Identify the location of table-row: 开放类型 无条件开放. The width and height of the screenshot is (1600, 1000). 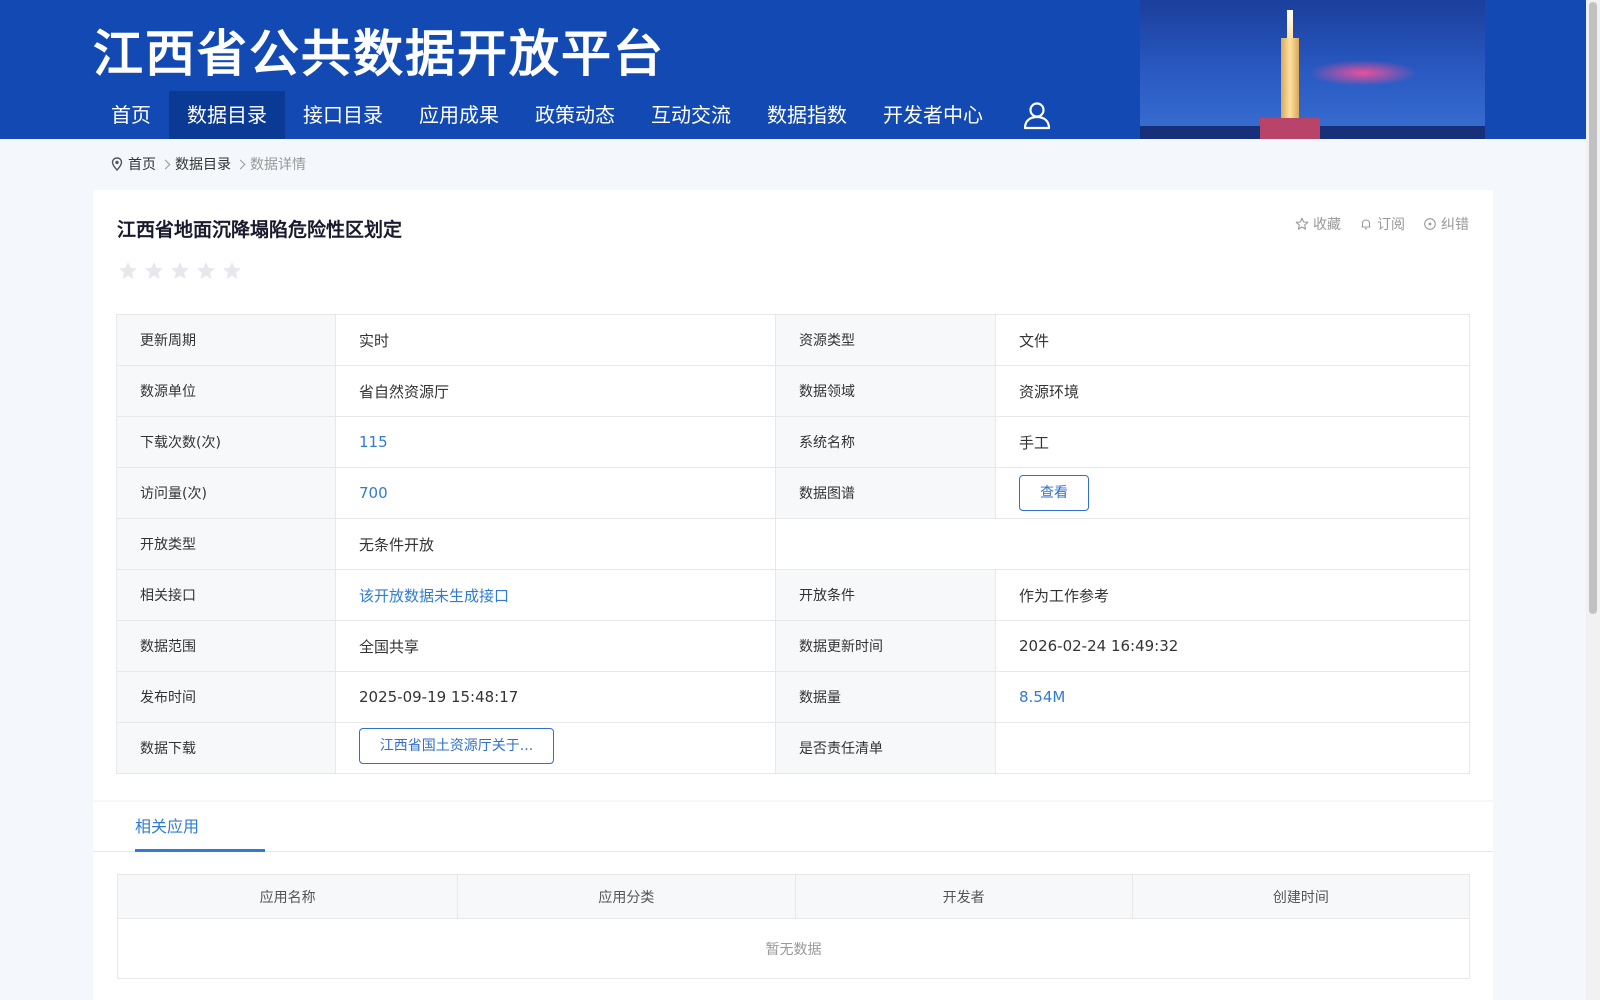
(793, 544).